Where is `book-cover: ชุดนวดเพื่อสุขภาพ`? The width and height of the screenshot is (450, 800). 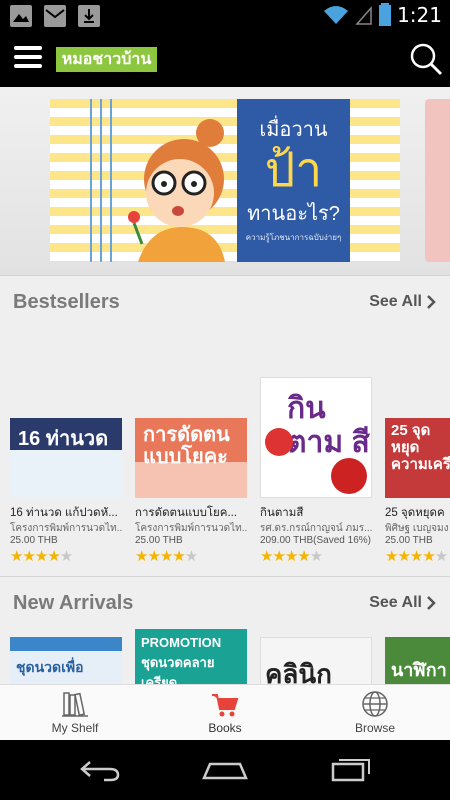 book-cover: ชุดนวดเพื่อสุขภาพ is located at coordinates (66, 660).